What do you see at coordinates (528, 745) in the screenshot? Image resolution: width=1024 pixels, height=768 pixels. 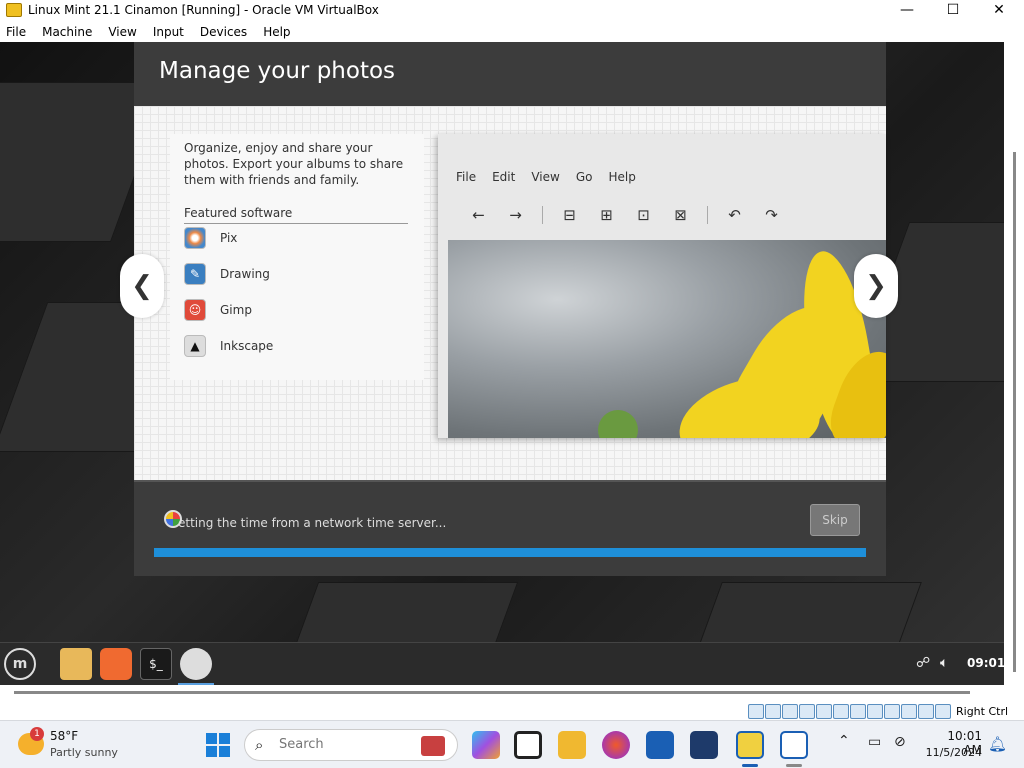 I see `task-view-icon` at bounding box center [528, 745].